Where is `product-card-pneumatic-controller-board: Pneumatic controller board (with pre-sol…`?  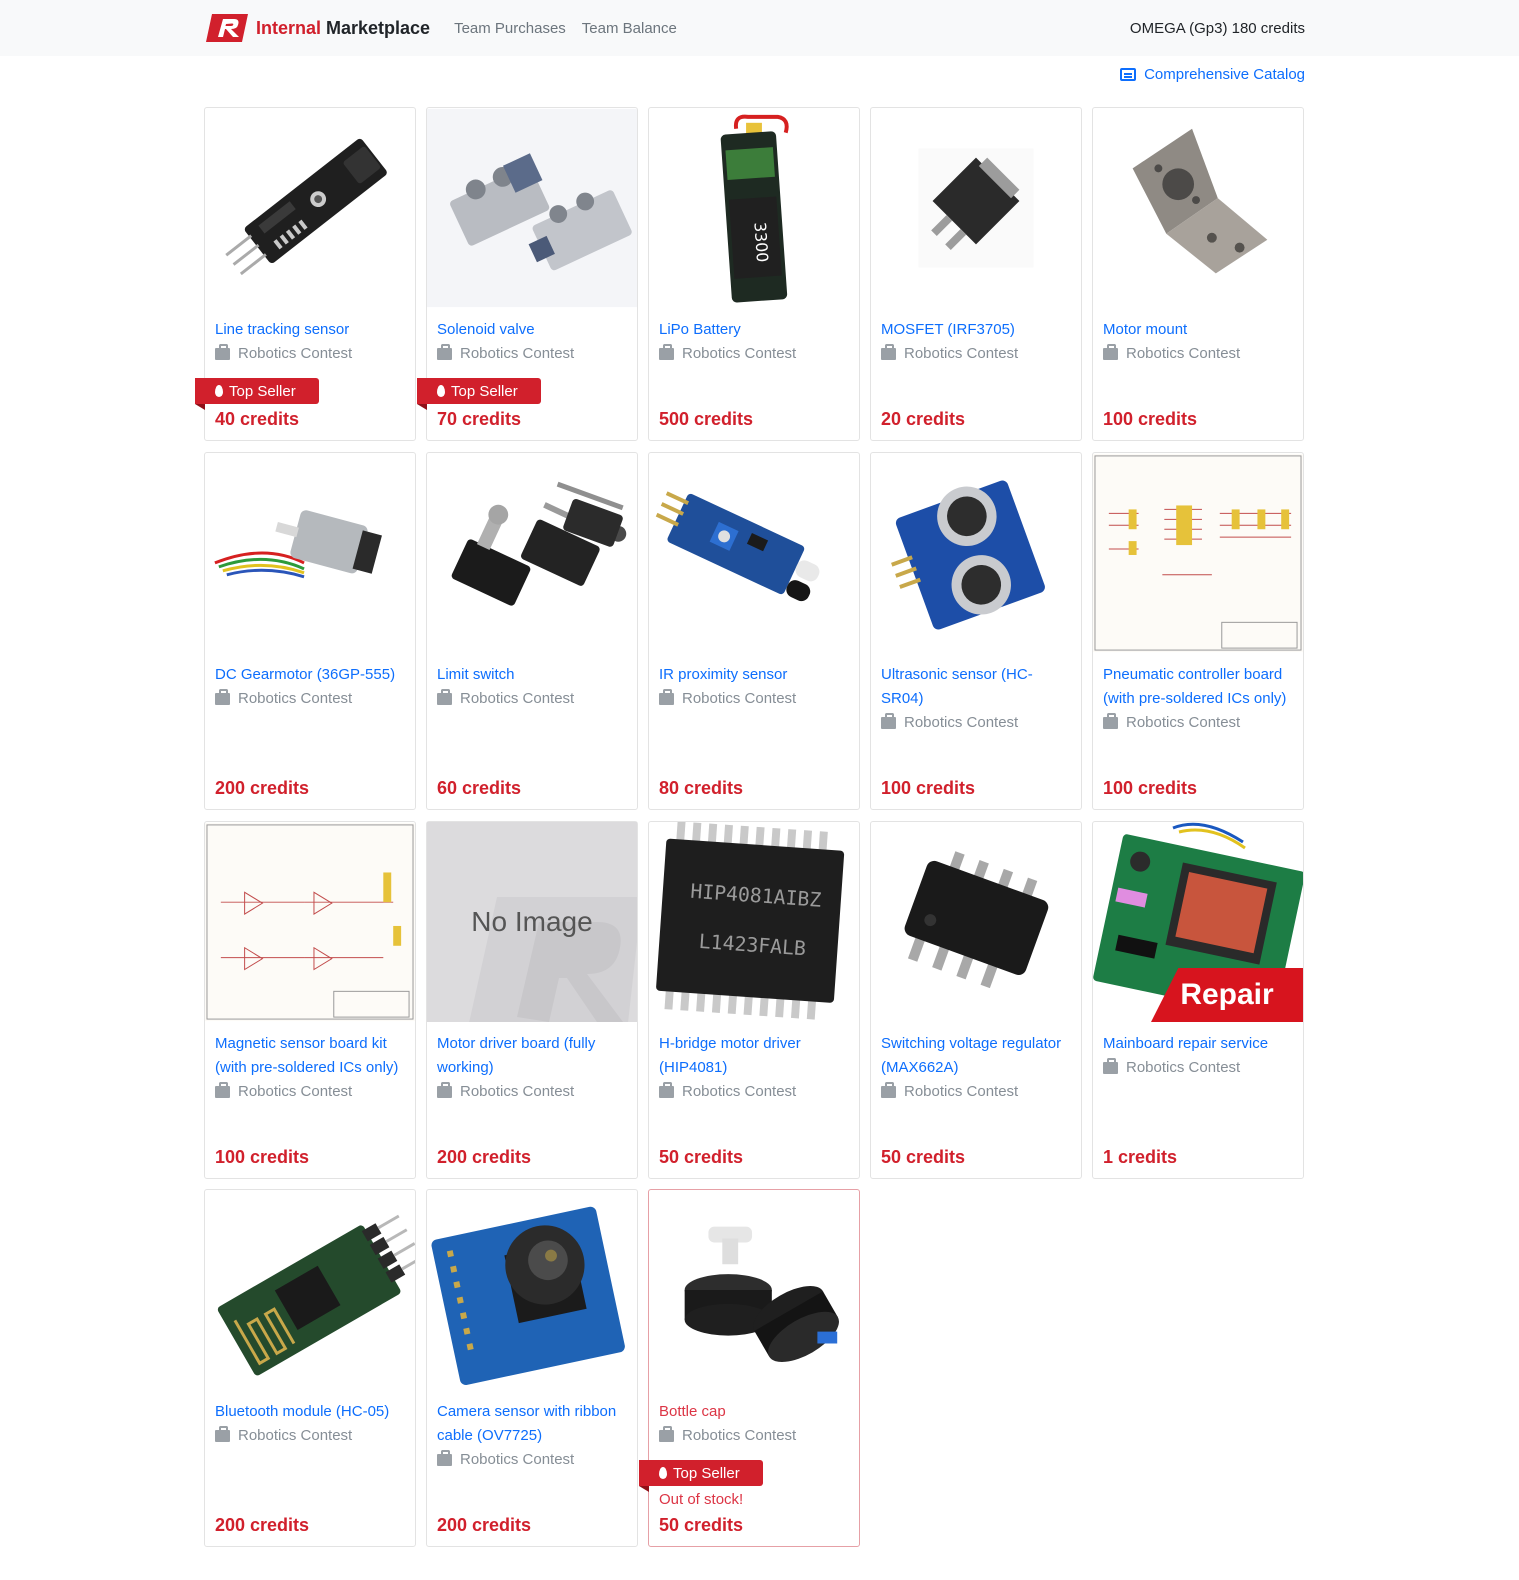 product-card-pneumatic-controller-board: Pneumatic controller board (with pre-sol… is located at coordinates (1198, 631).